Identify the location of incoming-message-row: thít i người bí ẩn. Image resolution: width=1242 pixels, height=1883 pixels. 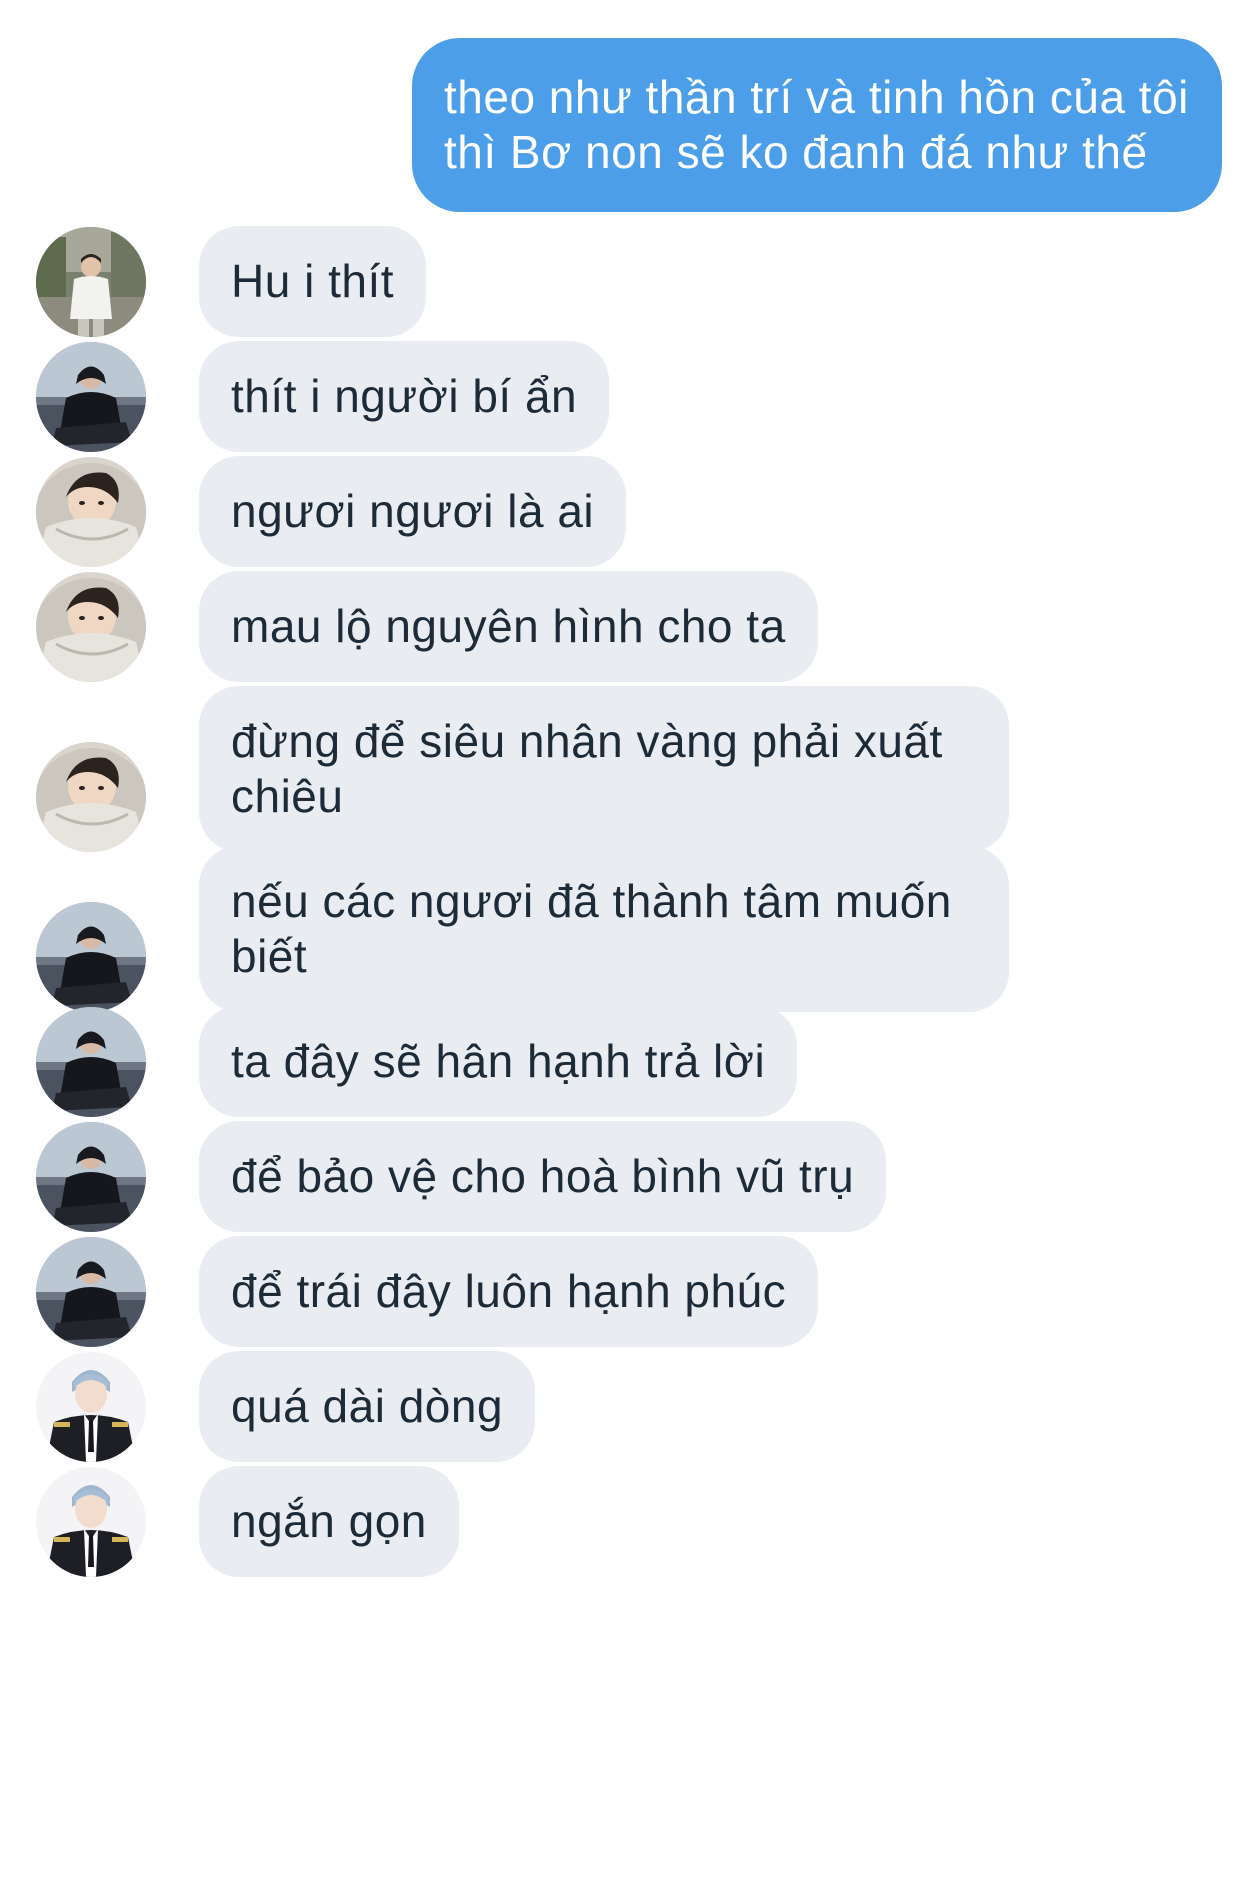
(323, 396).